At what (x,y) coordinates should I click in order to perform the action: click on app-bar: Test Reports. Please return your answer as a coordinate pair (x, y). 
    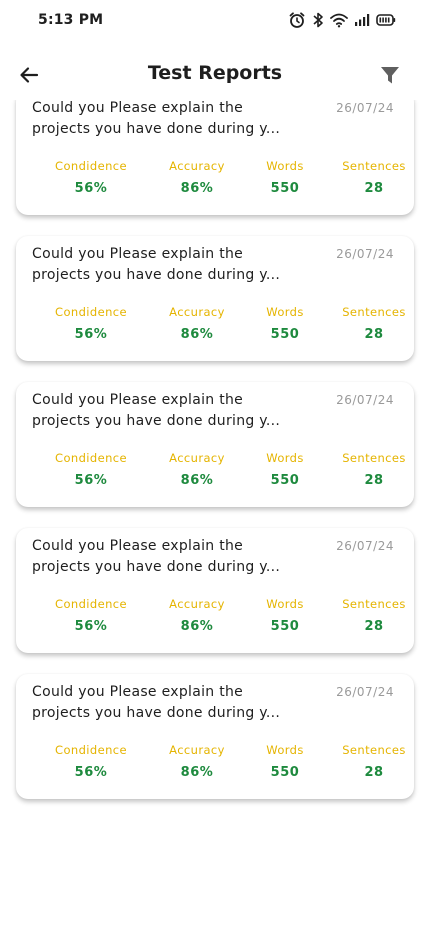
    Looking at the image, I should click on (215, 75).